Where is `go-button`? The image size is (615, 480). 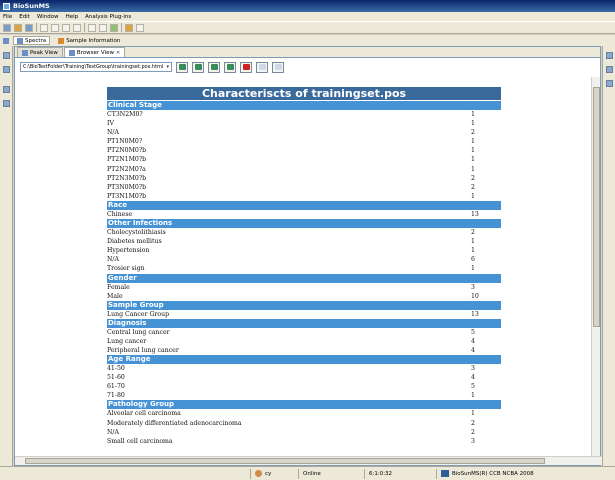
go-button is located at coordinates (182, 67).